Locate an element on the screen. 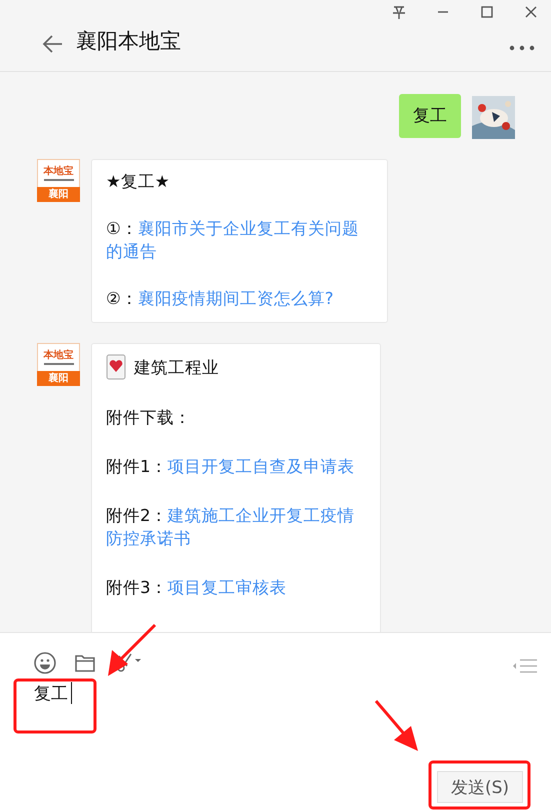  message-bubble: 复工 is located at coordinates (430, 116).